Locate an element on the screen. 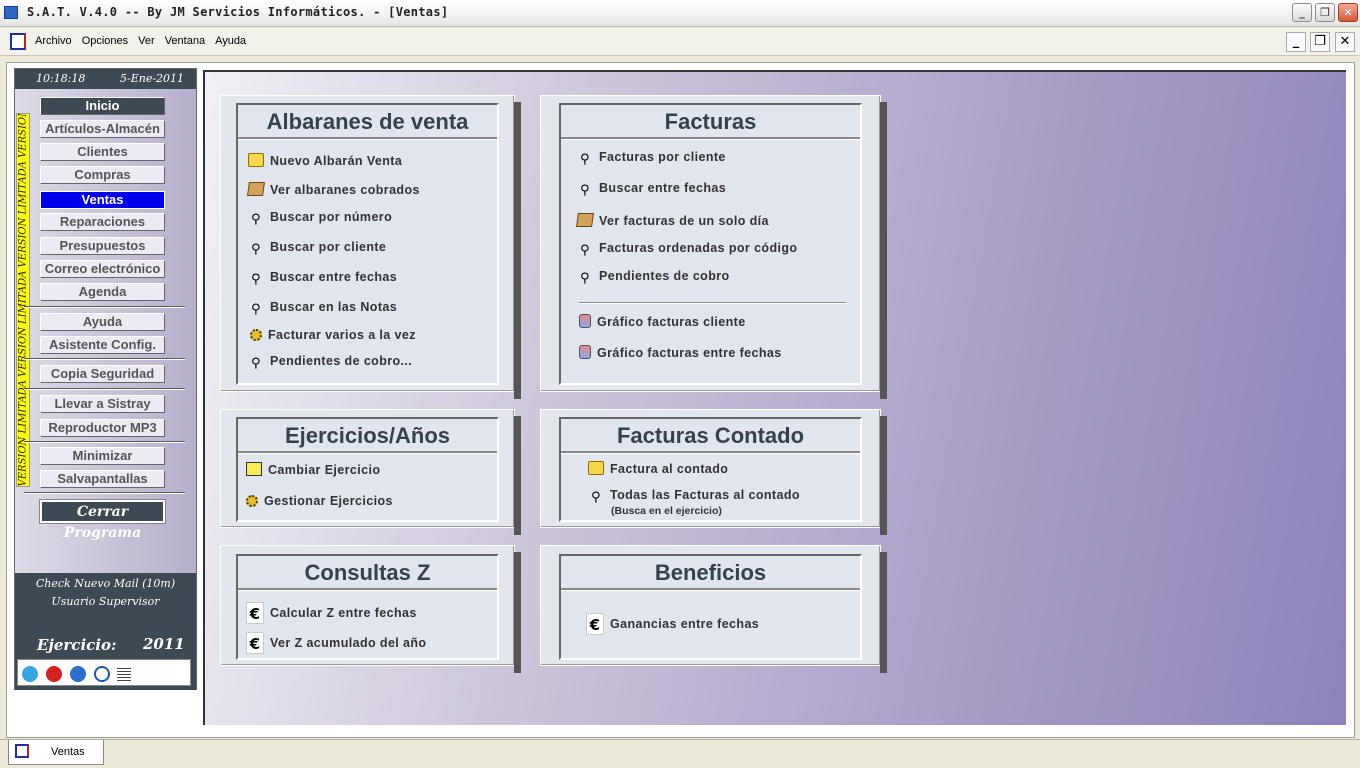  nav-ayuda: Ayuda is located at coordinates (102, 322).